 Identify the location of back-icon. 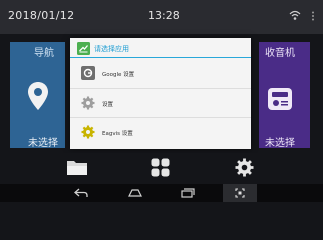
(81, 193).